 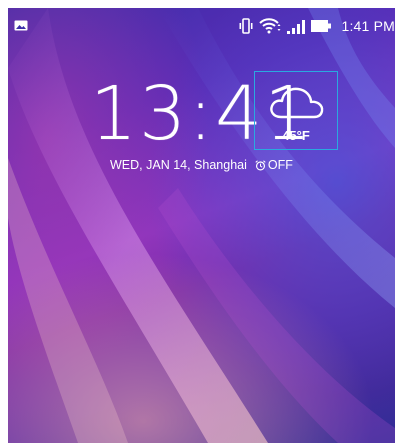 I want to click on date-location: WED, JAN 14, Shanghai, so click(x=178, y=165).